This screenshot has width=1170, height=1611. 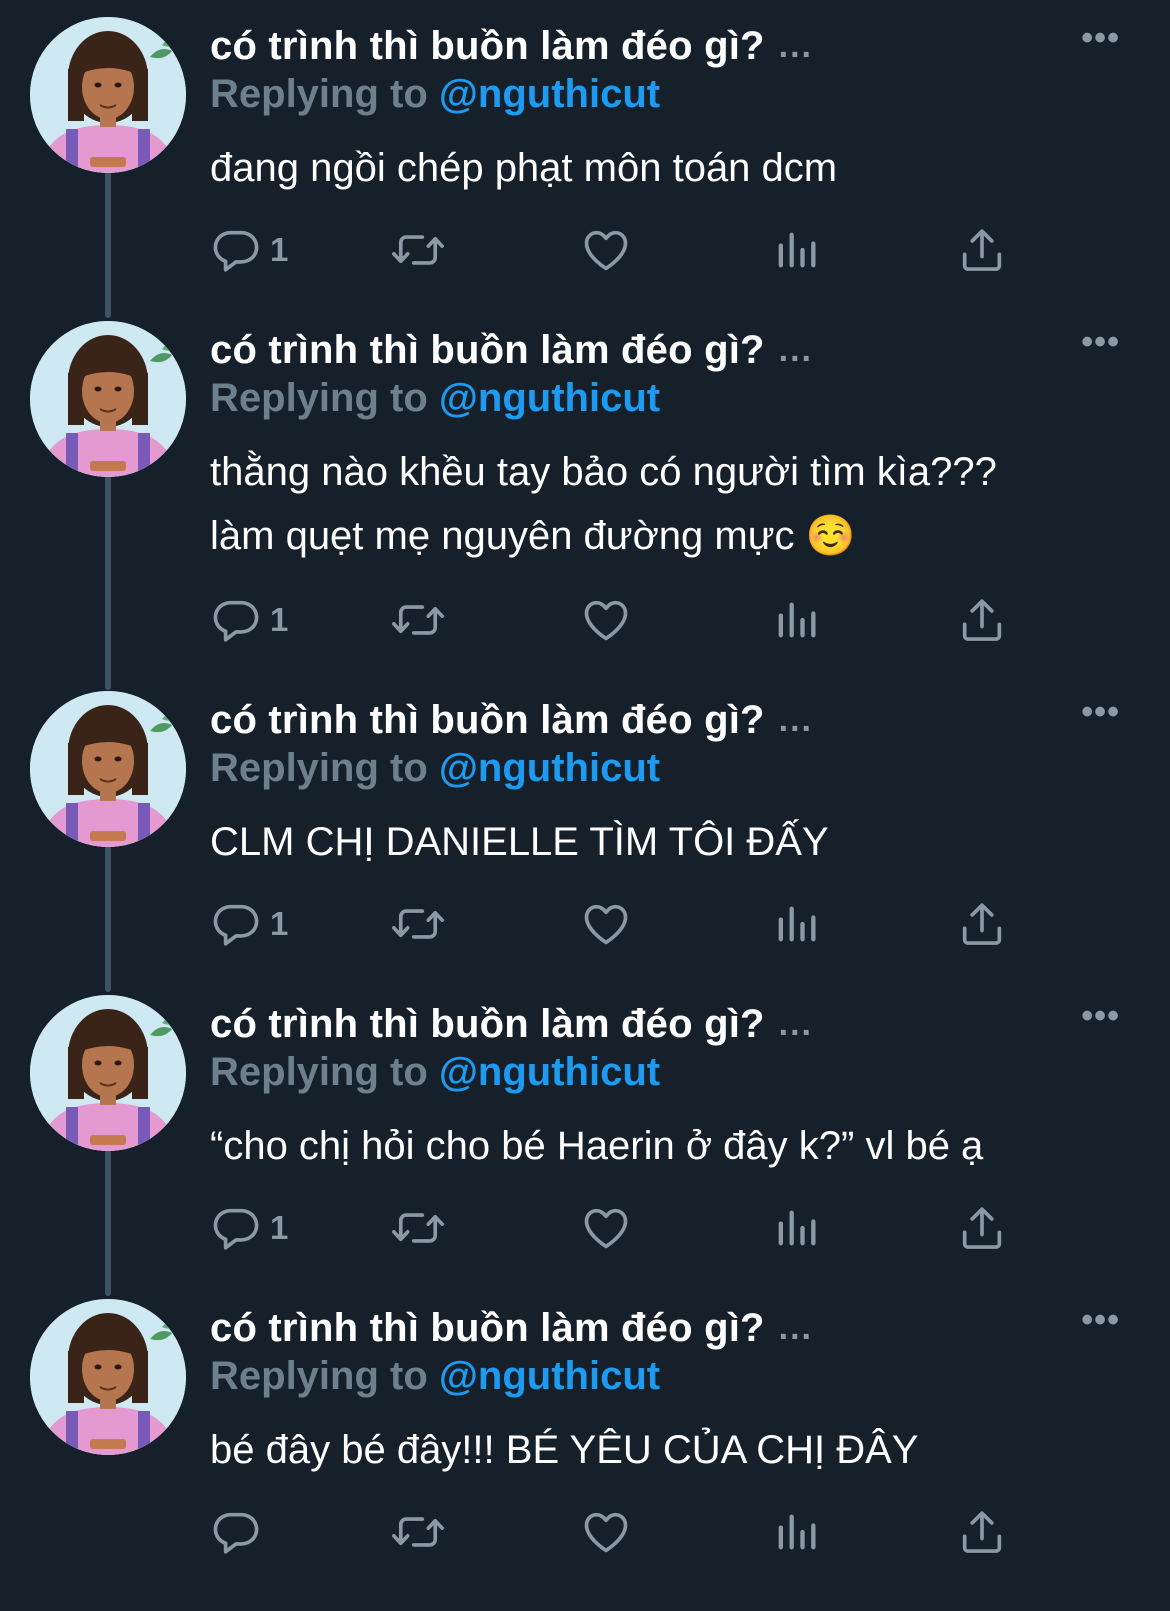 What do you see at coordinates (524, 168) in the screenshot?
I see `tweet-text: đang ngồi chép phạt môn toán dcm` at bounding box center [524, 168].